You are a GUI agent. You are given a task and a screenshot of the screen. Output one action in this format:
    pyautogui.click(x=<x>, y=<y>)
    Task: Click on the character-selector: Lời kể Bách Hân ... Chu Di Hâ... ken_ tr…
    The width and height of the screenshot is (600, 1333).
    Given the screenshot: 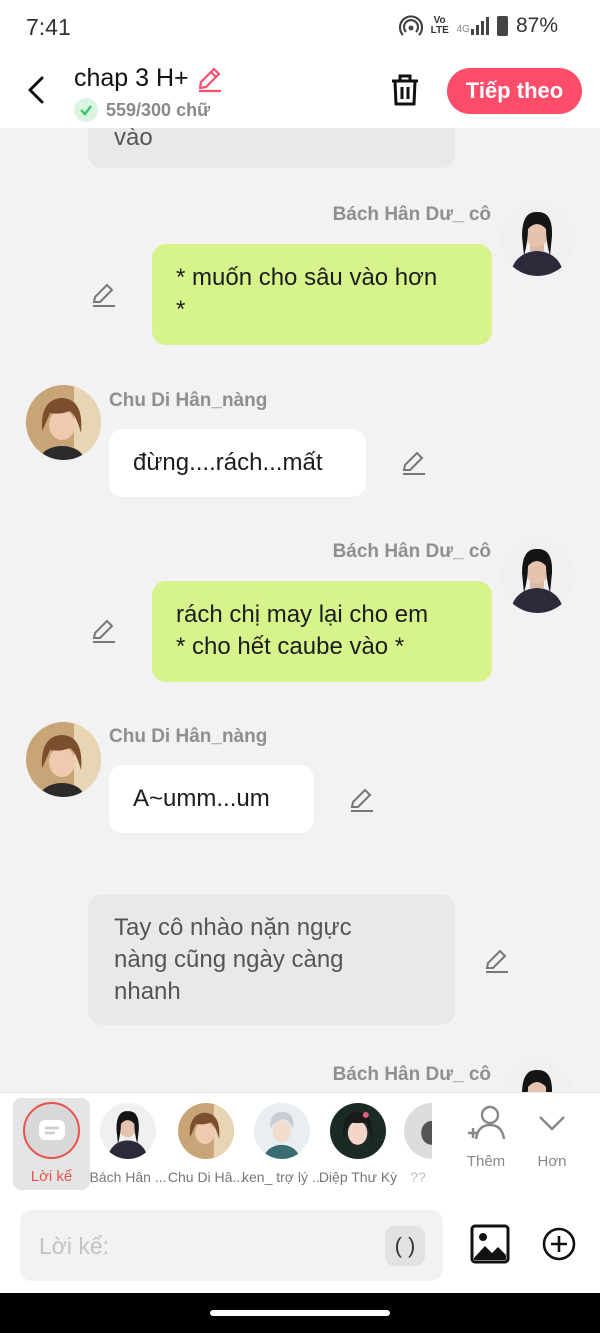 What is the action you would take?
    pyautogui.click(x=300, y=1146)
    